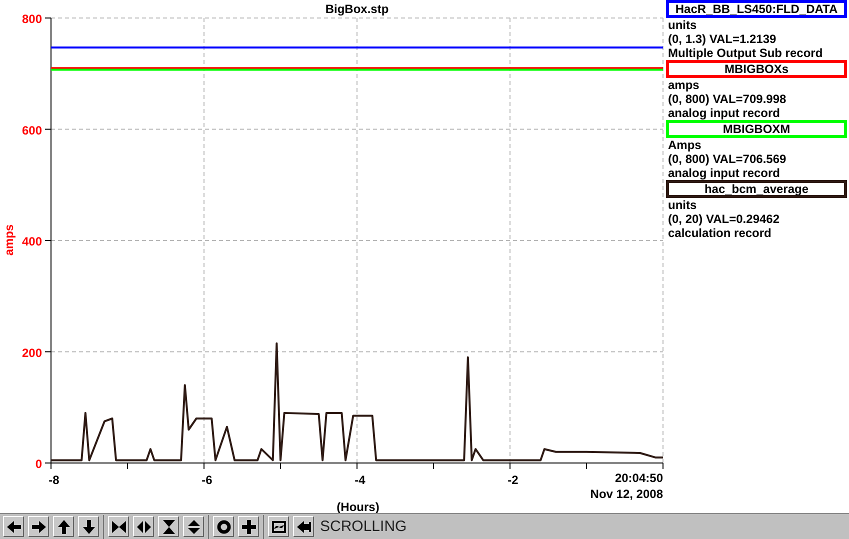  Describe the element at coordinates (63, 526) in the screenshot. I see `up-button` at that location.